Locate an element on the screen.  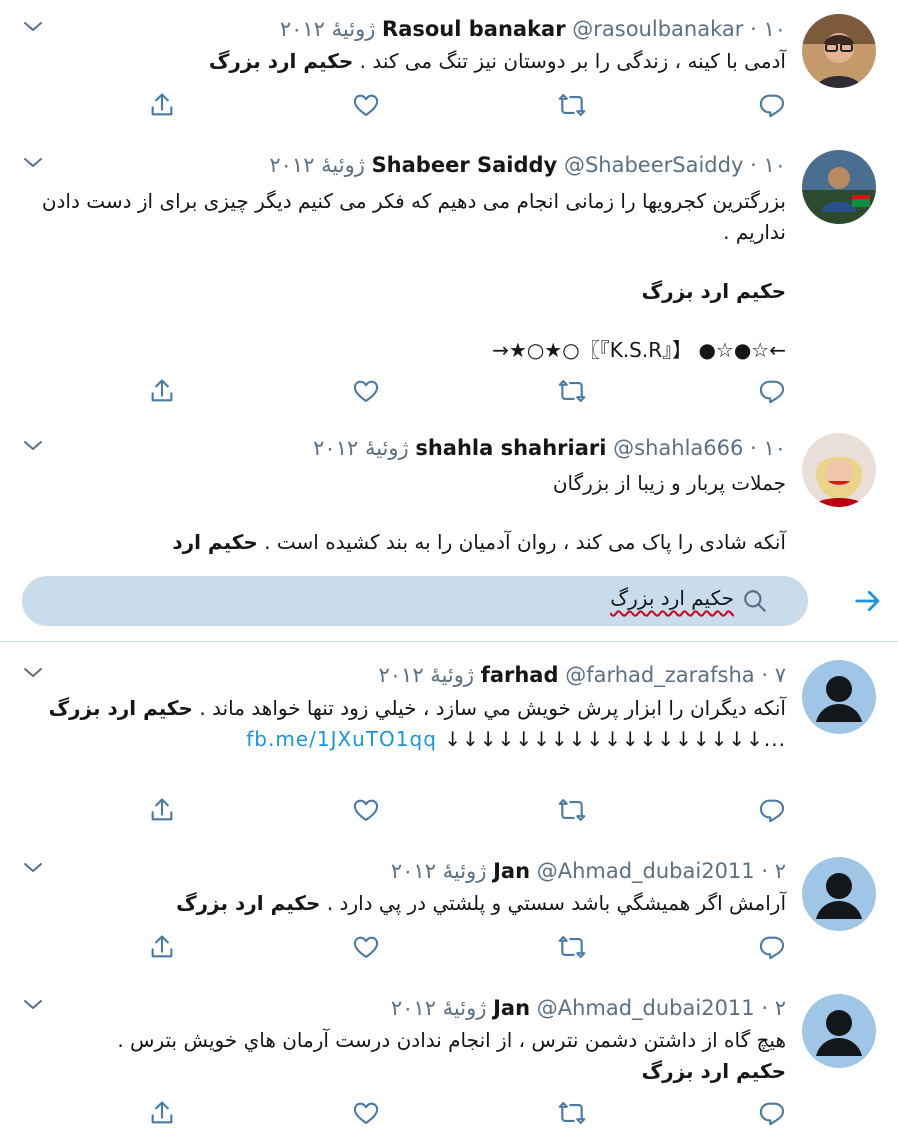
tweet-text-line: جملات پربار و زیبا از بزرگان is located at coordinates (669, 483).